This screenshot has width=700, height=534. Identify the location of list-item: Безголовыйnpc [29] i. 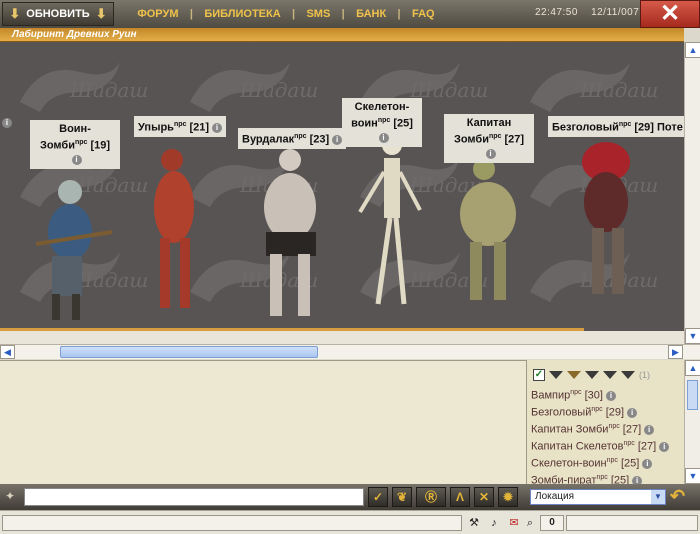
(605, 410).